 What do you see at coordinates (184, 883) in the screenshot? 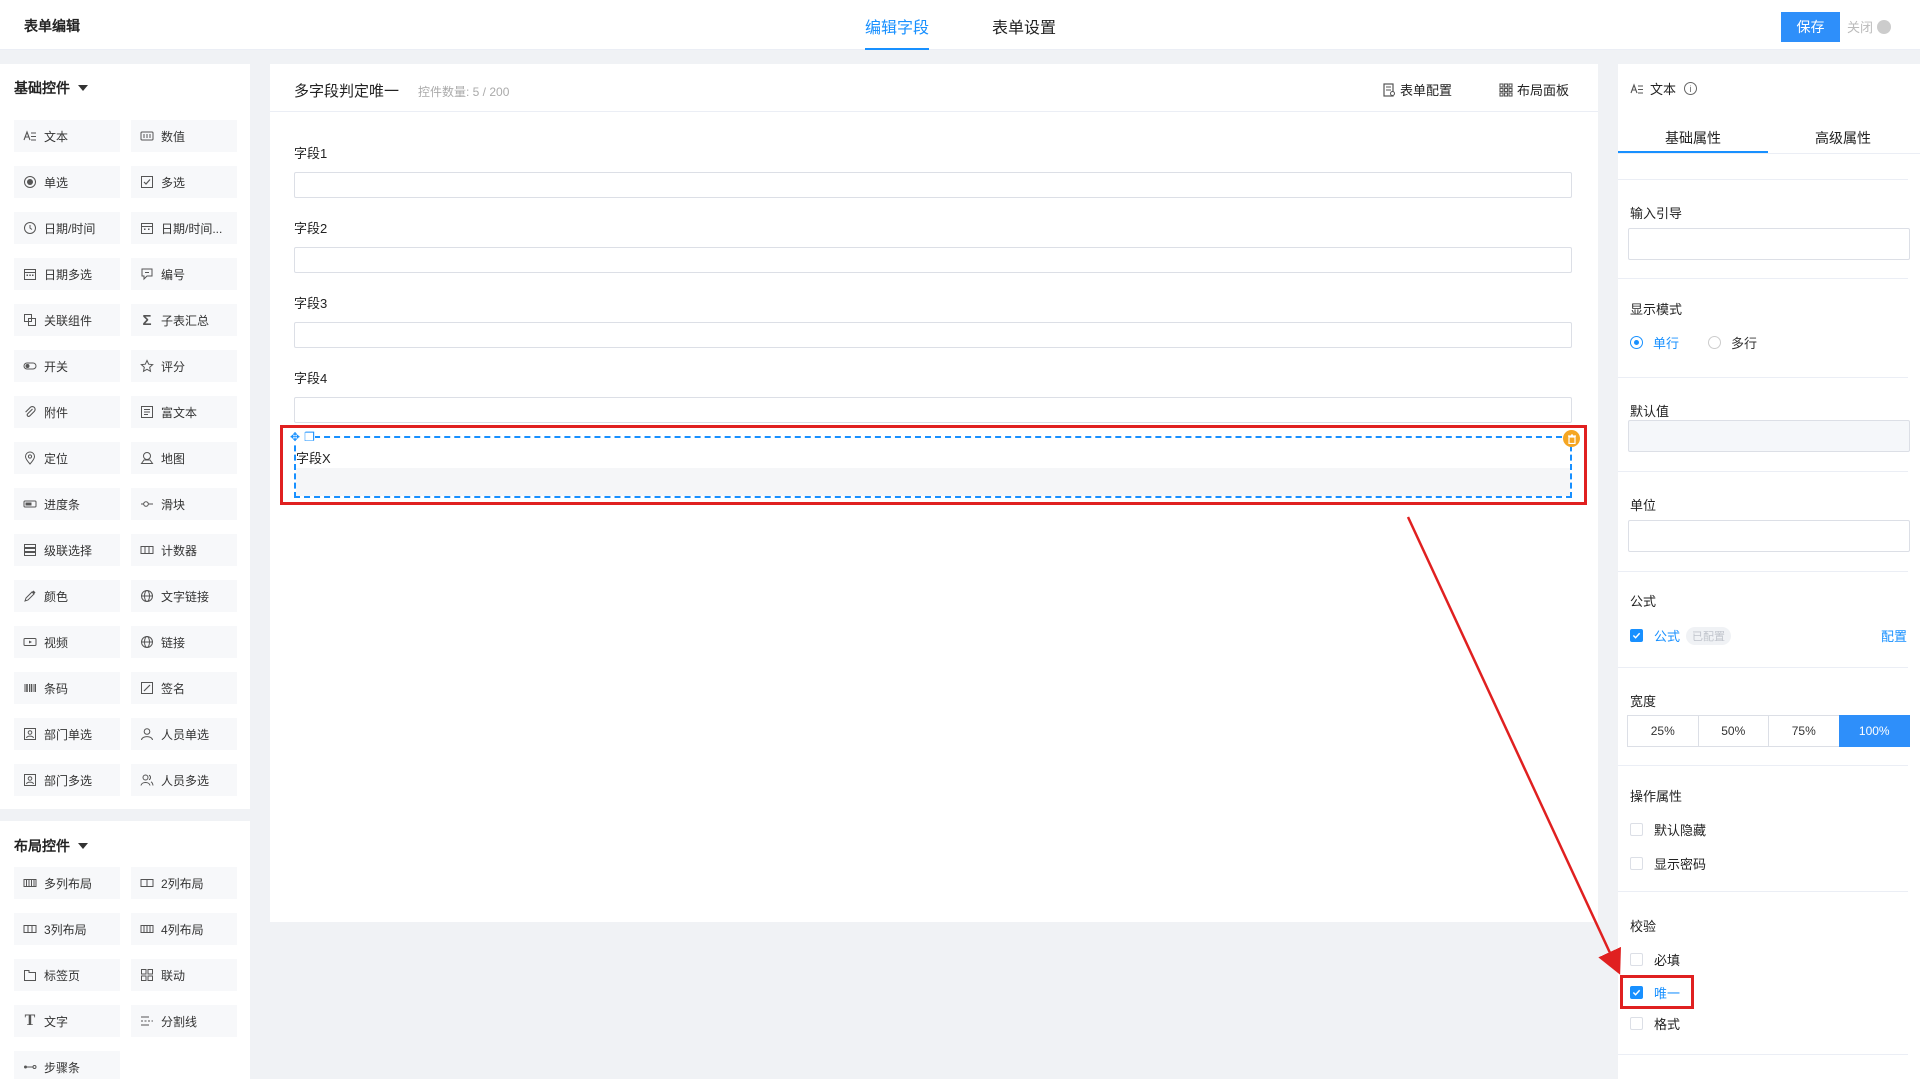
I see `palette-control: 2列布局` at bounding box center [184, 883].